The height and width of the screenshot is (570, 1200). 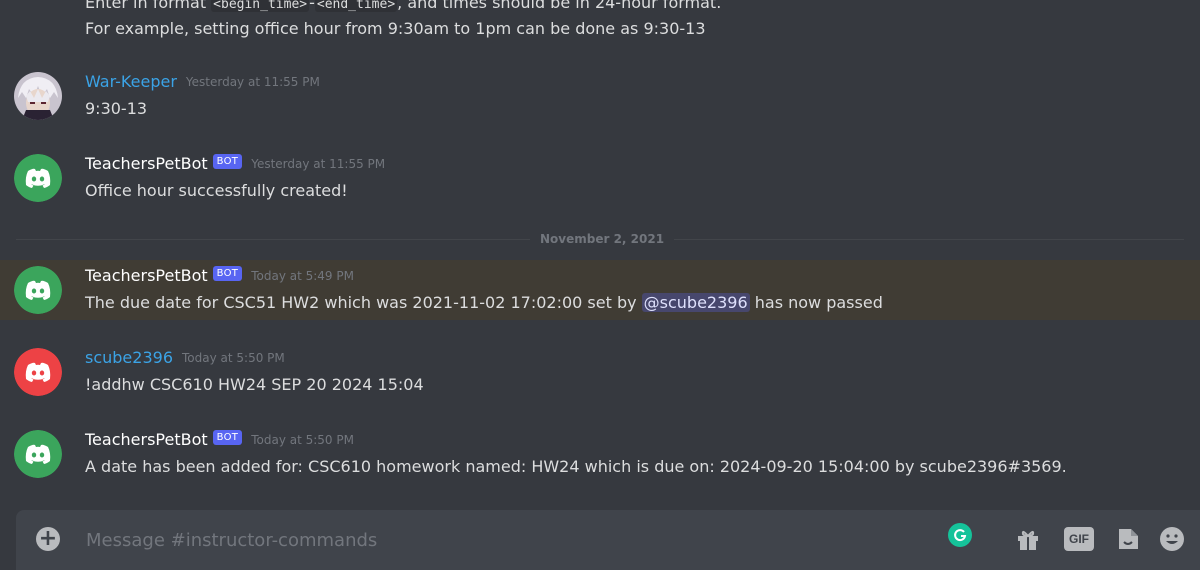 What do you see at coordinates (116, 108) in the screenshot?
I see `message-content: 9:30-13` at bounding box center [116, 108].